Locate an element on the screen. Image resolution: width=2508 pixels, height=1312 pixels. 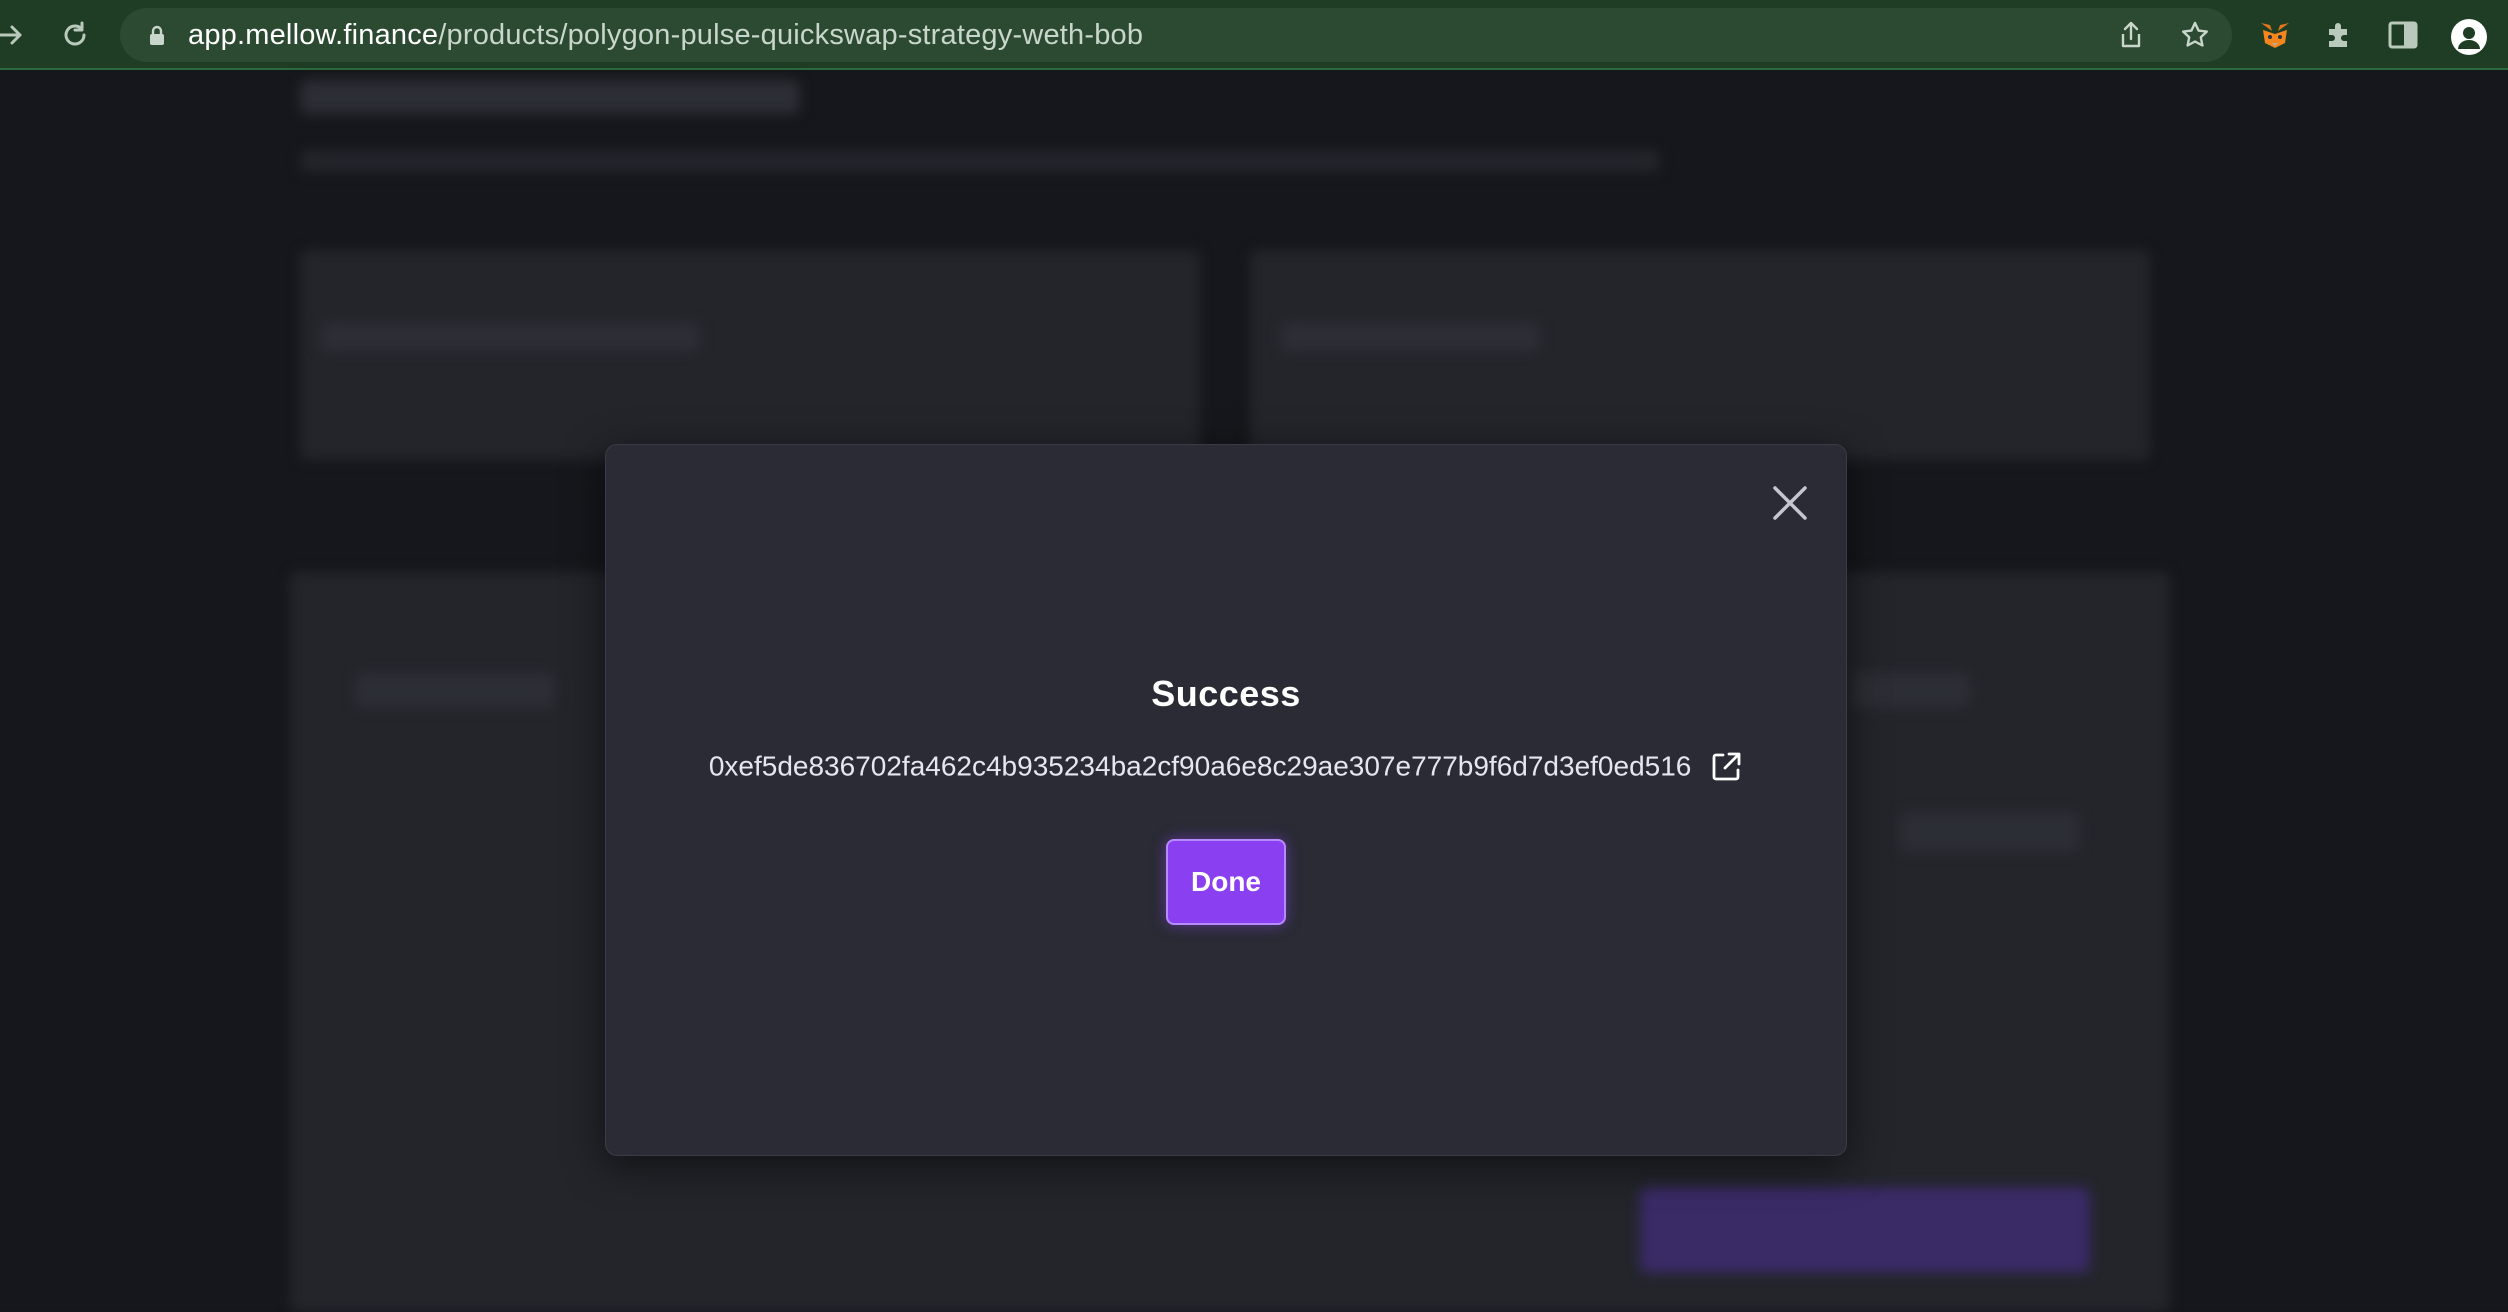
extensions-puzzle-icon is located at coordinates (2339, 35).